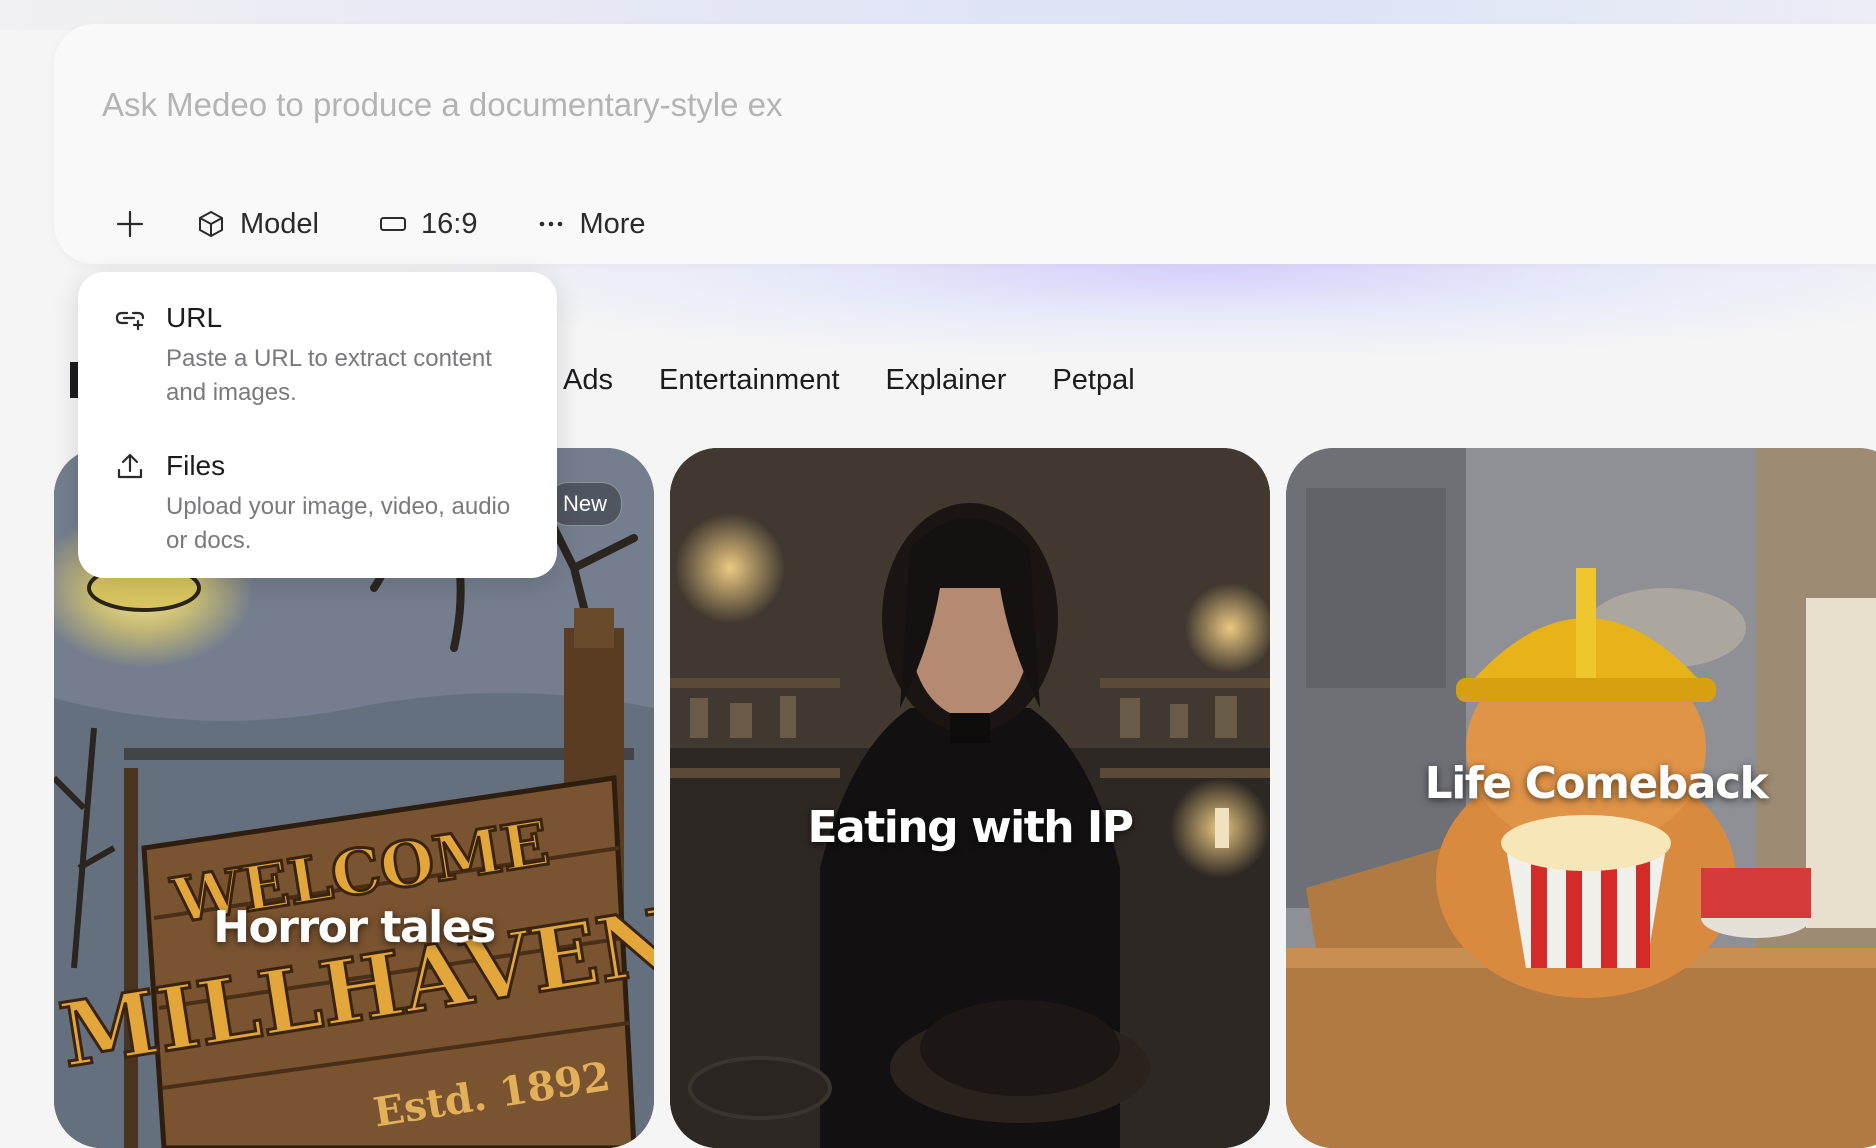  What do you see at coordinates (130, 468) in the screenshot?
I see `upload-icon` at bounding box center [130, 468].